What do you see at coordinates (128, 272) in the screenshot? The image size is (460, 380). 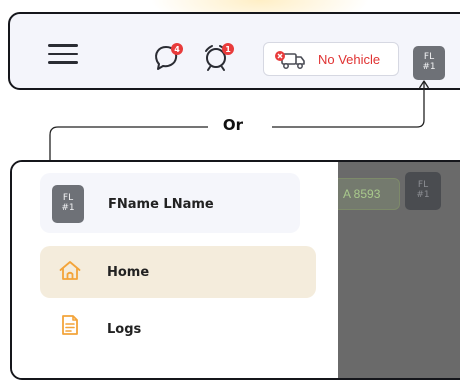 I see `drawer-item-home-label: Home` at bounding box center [128, 272].